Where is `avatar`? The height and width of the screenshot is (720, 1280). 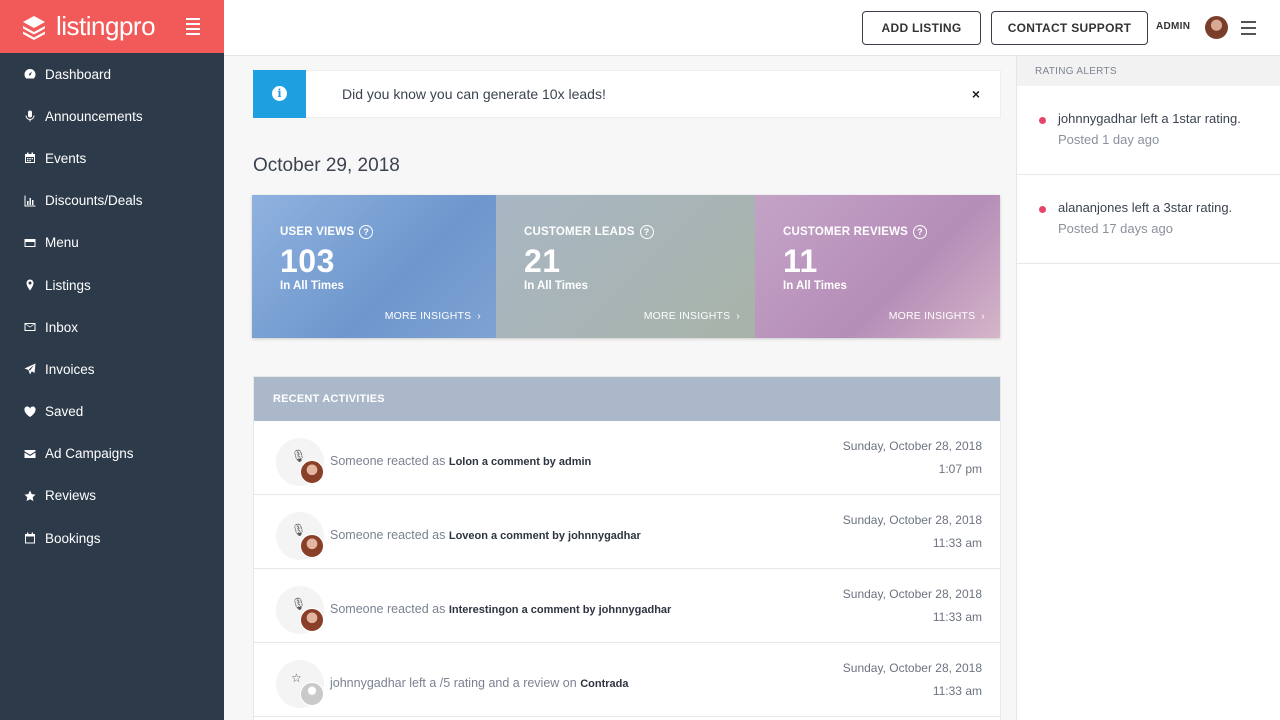
avatar is located at coordinates (312, 620).